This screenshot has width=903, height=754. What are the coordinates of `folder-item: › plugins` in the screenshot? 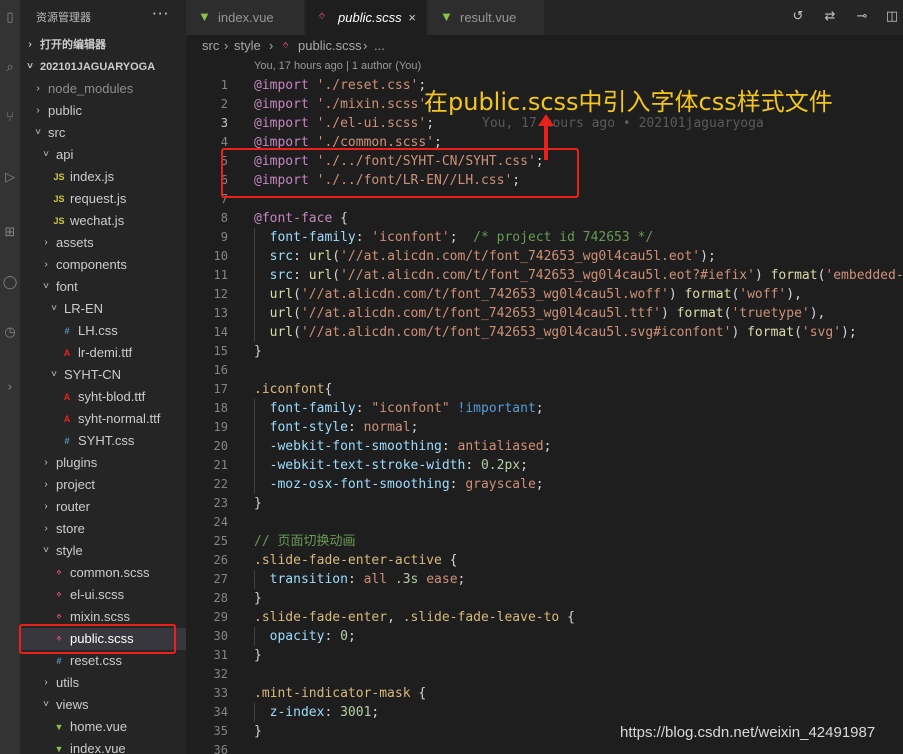 It's located at (103, 463).